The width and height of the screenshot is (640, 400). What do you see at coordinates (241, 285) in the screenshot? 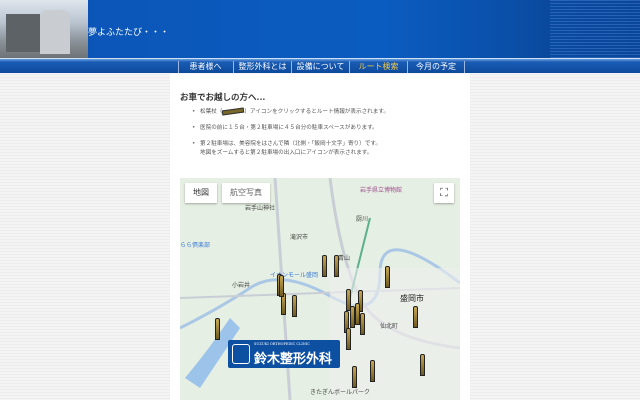
I see `map-label: 小岩井` at bounding box center [241, 285].